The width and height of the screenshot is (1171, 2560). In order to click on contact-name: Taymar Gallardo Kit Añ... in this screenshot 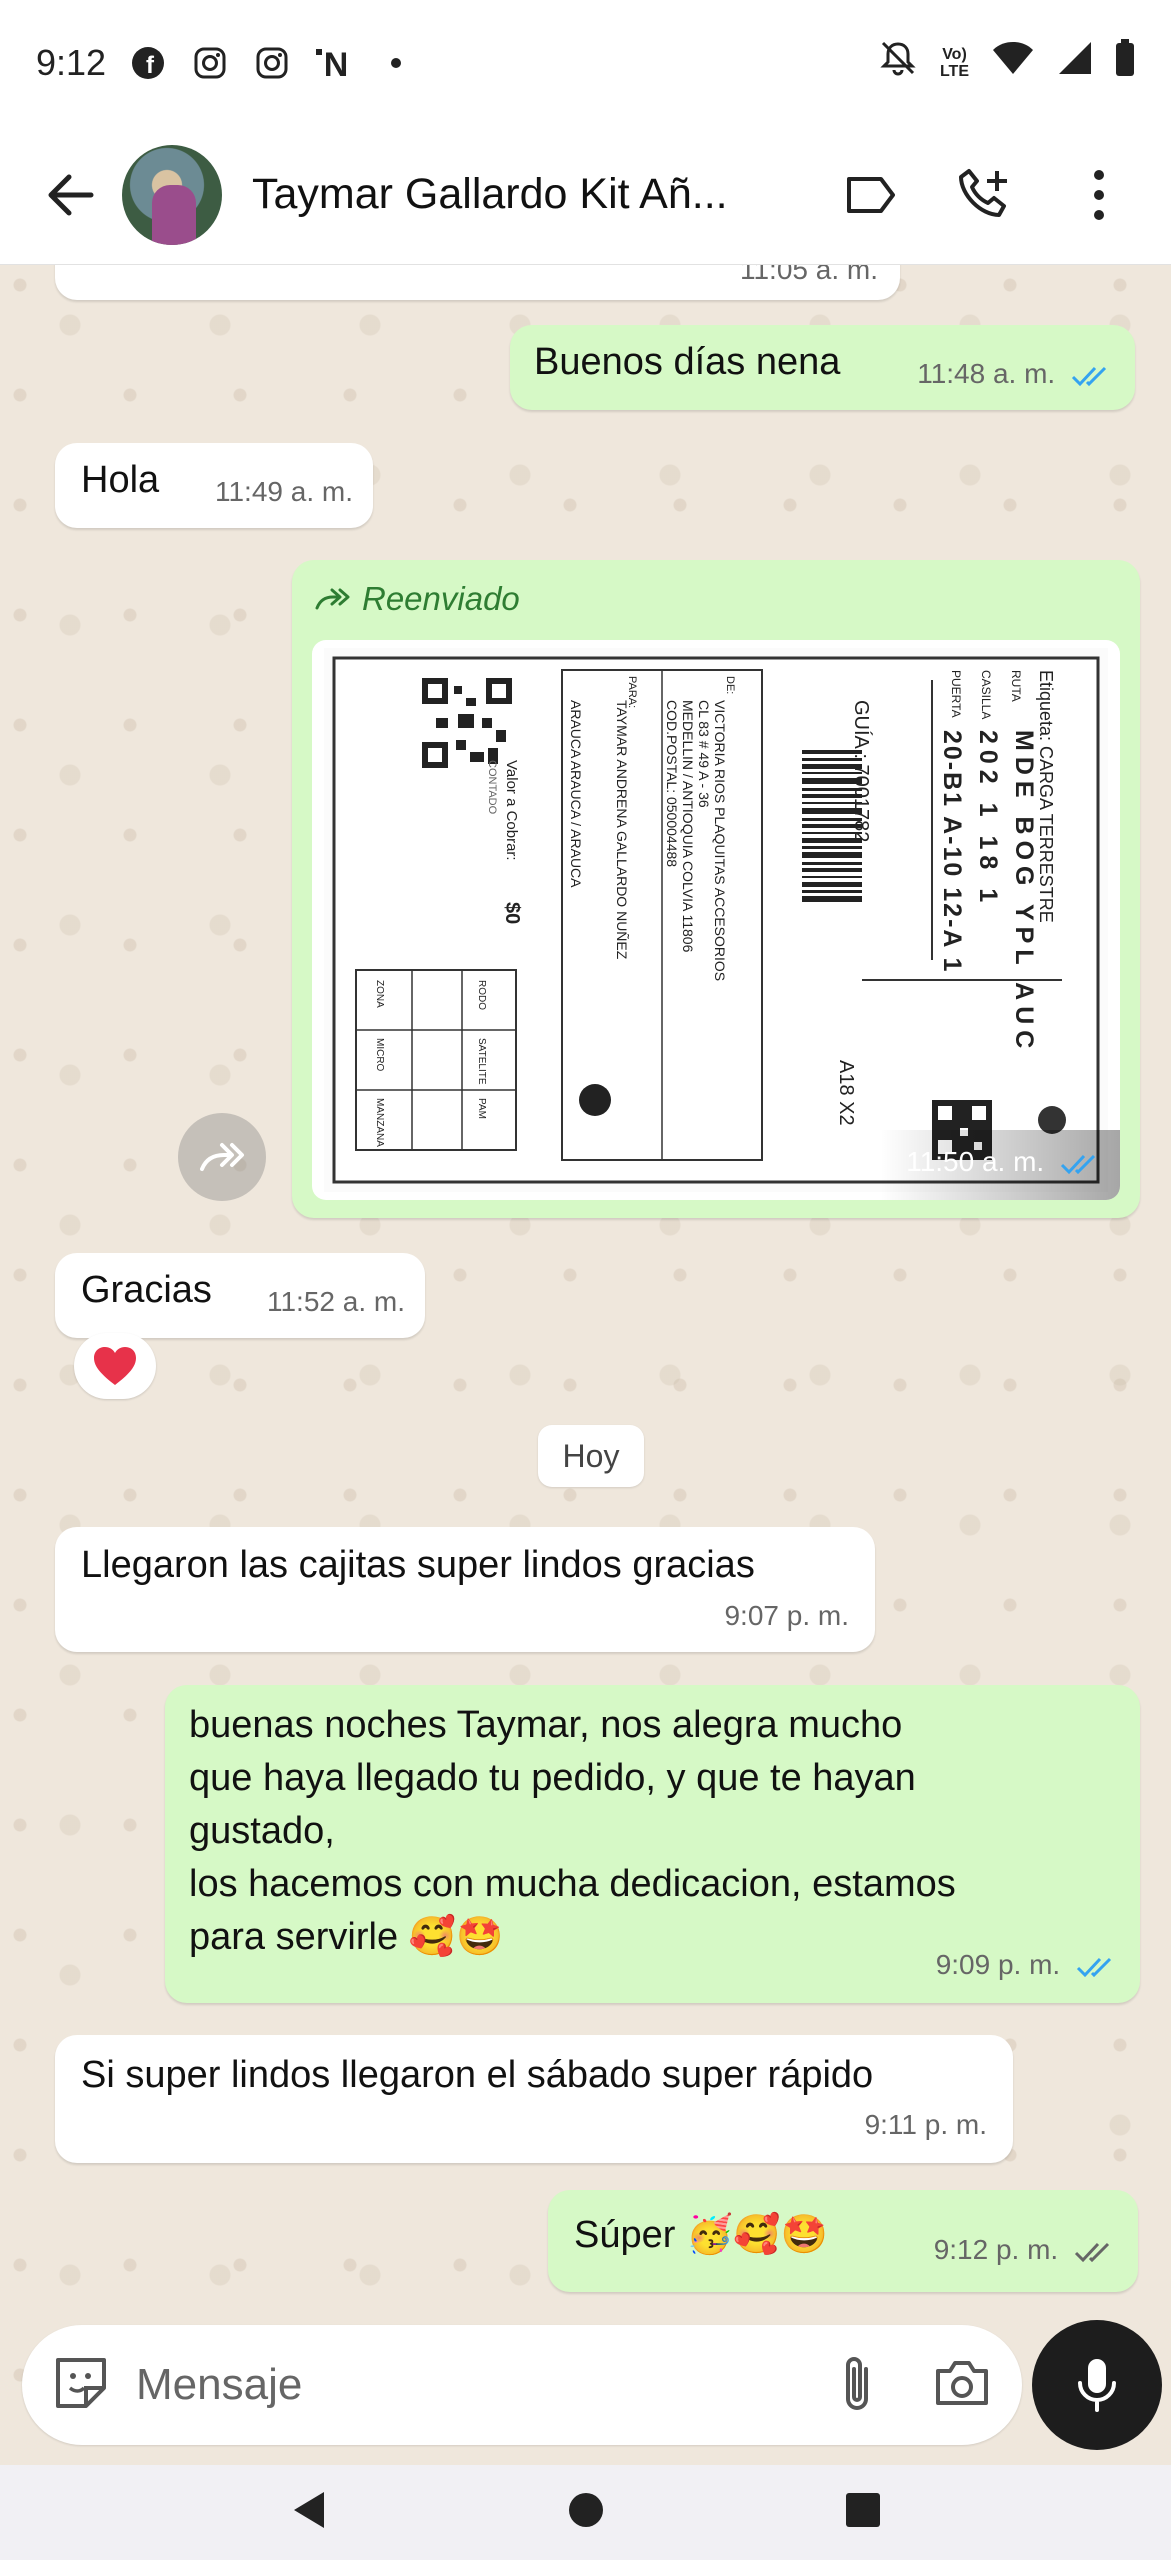, I will do `click(512, 194)`.